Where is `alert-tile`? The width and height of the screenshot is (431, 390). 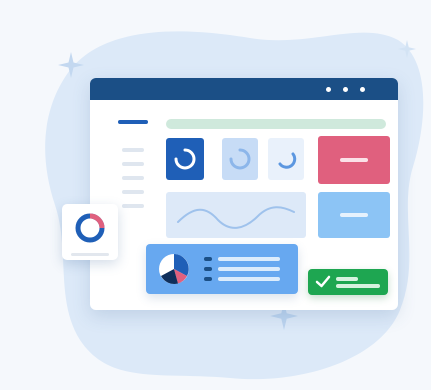
alert-tile is located at coordinates (354, 160).